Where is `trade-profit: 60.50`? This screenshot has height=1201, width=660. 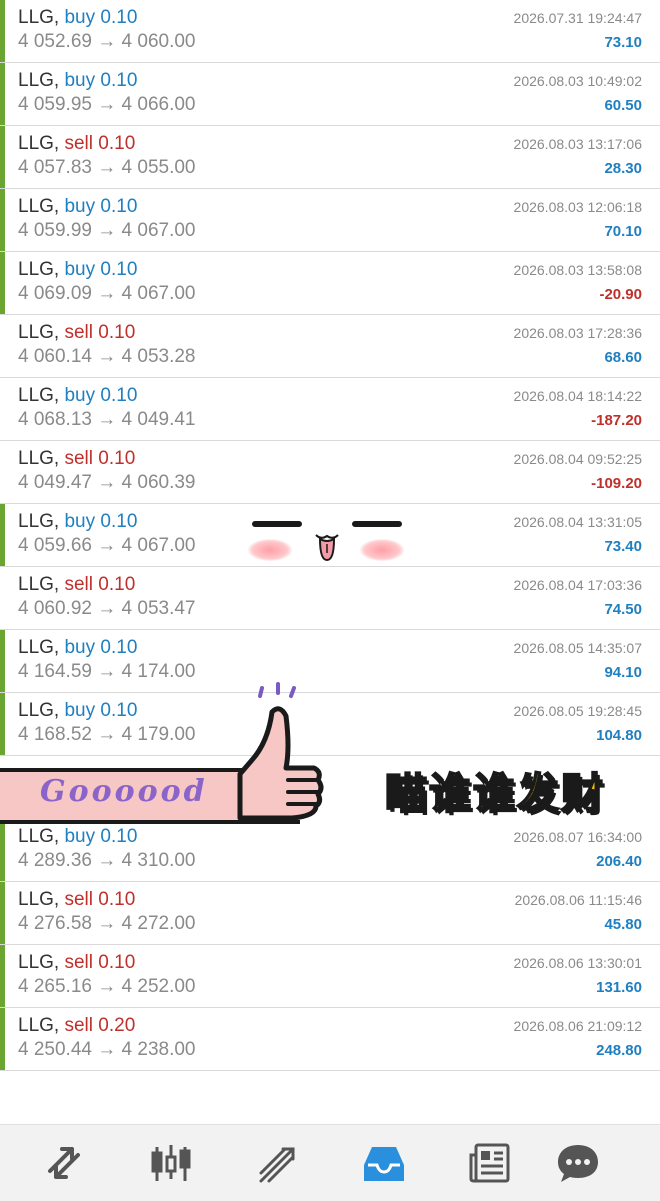 trade-profit: 60.50 is located at coordinates (623, 105).